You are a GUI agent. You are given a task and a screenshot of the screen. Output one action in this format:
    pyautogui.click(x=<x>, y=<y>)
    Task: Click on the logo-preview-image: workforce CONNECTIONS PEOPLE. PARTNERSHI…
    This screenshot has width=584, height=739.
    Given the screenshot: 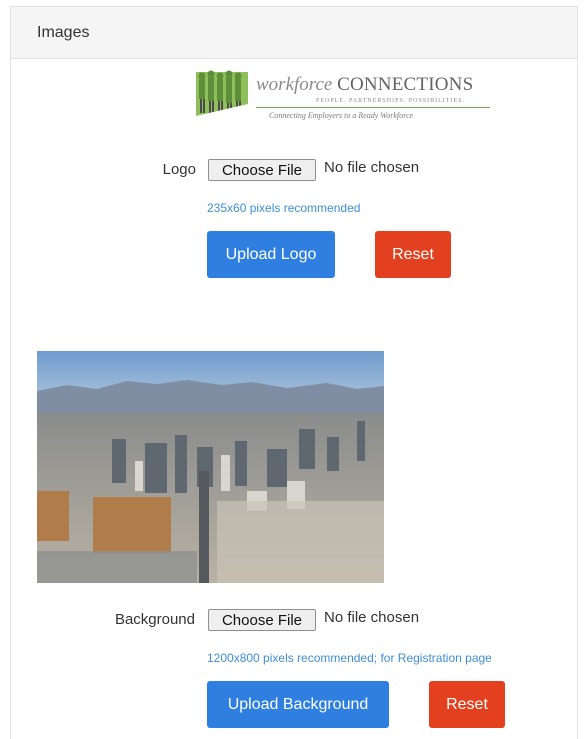 What is the action you would take?
    pyautogui.click(x=346, y=96)
    